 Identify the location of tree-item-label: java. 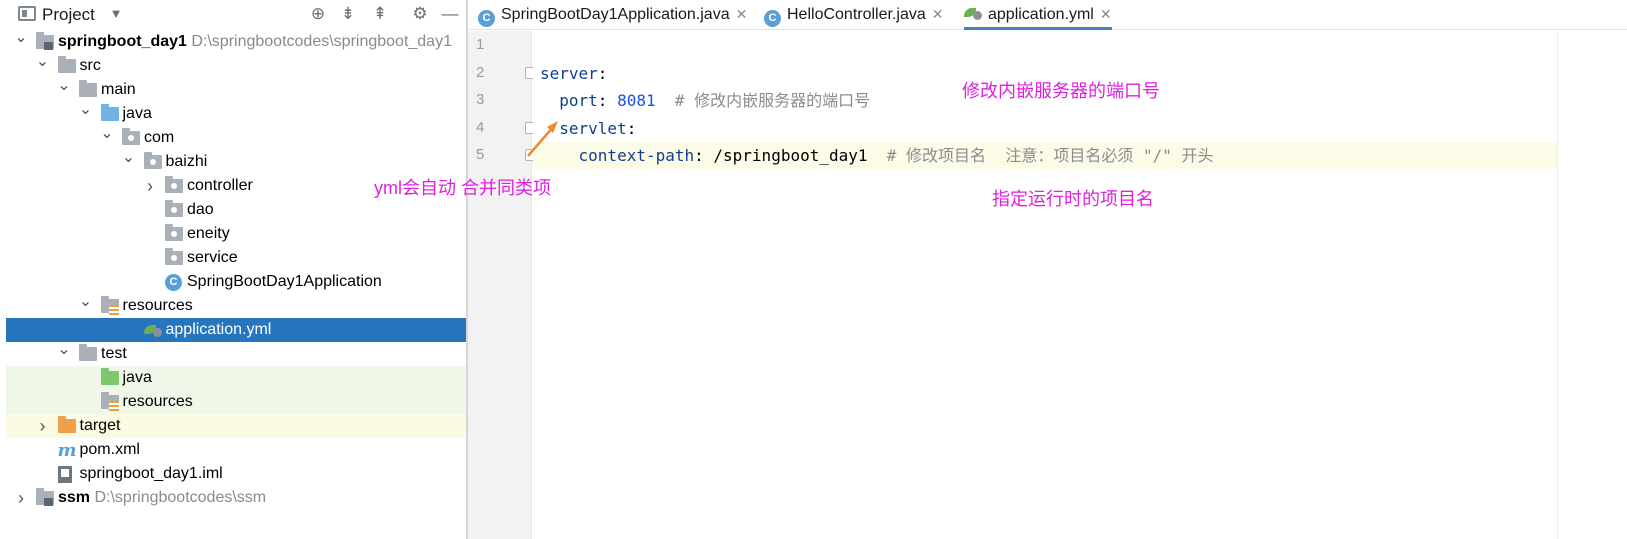
(137, 114).